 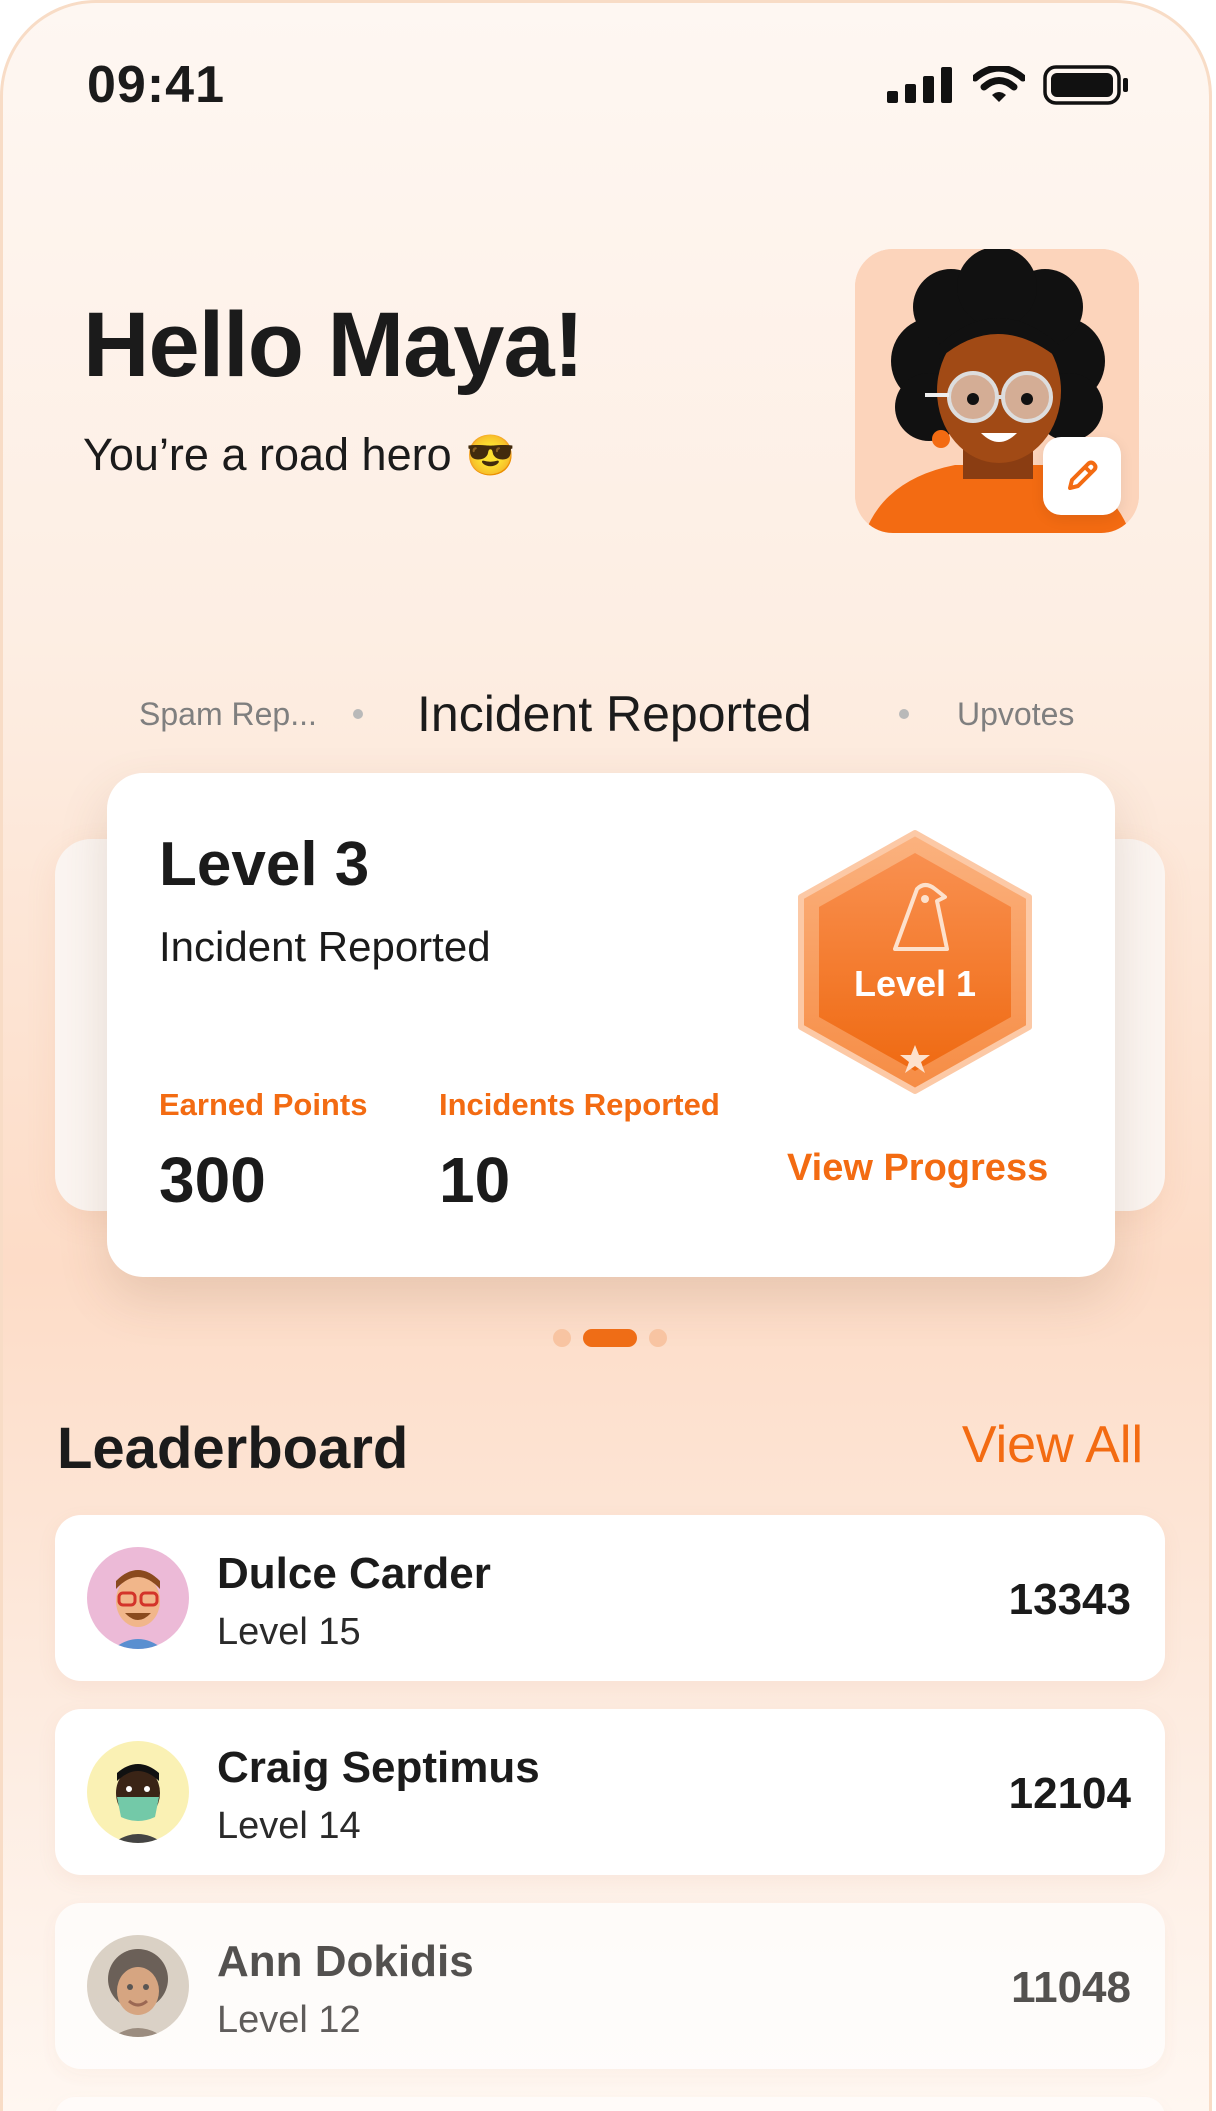 I want to click on leaderboard-score: 12104, so click(x=1069, y=1793).